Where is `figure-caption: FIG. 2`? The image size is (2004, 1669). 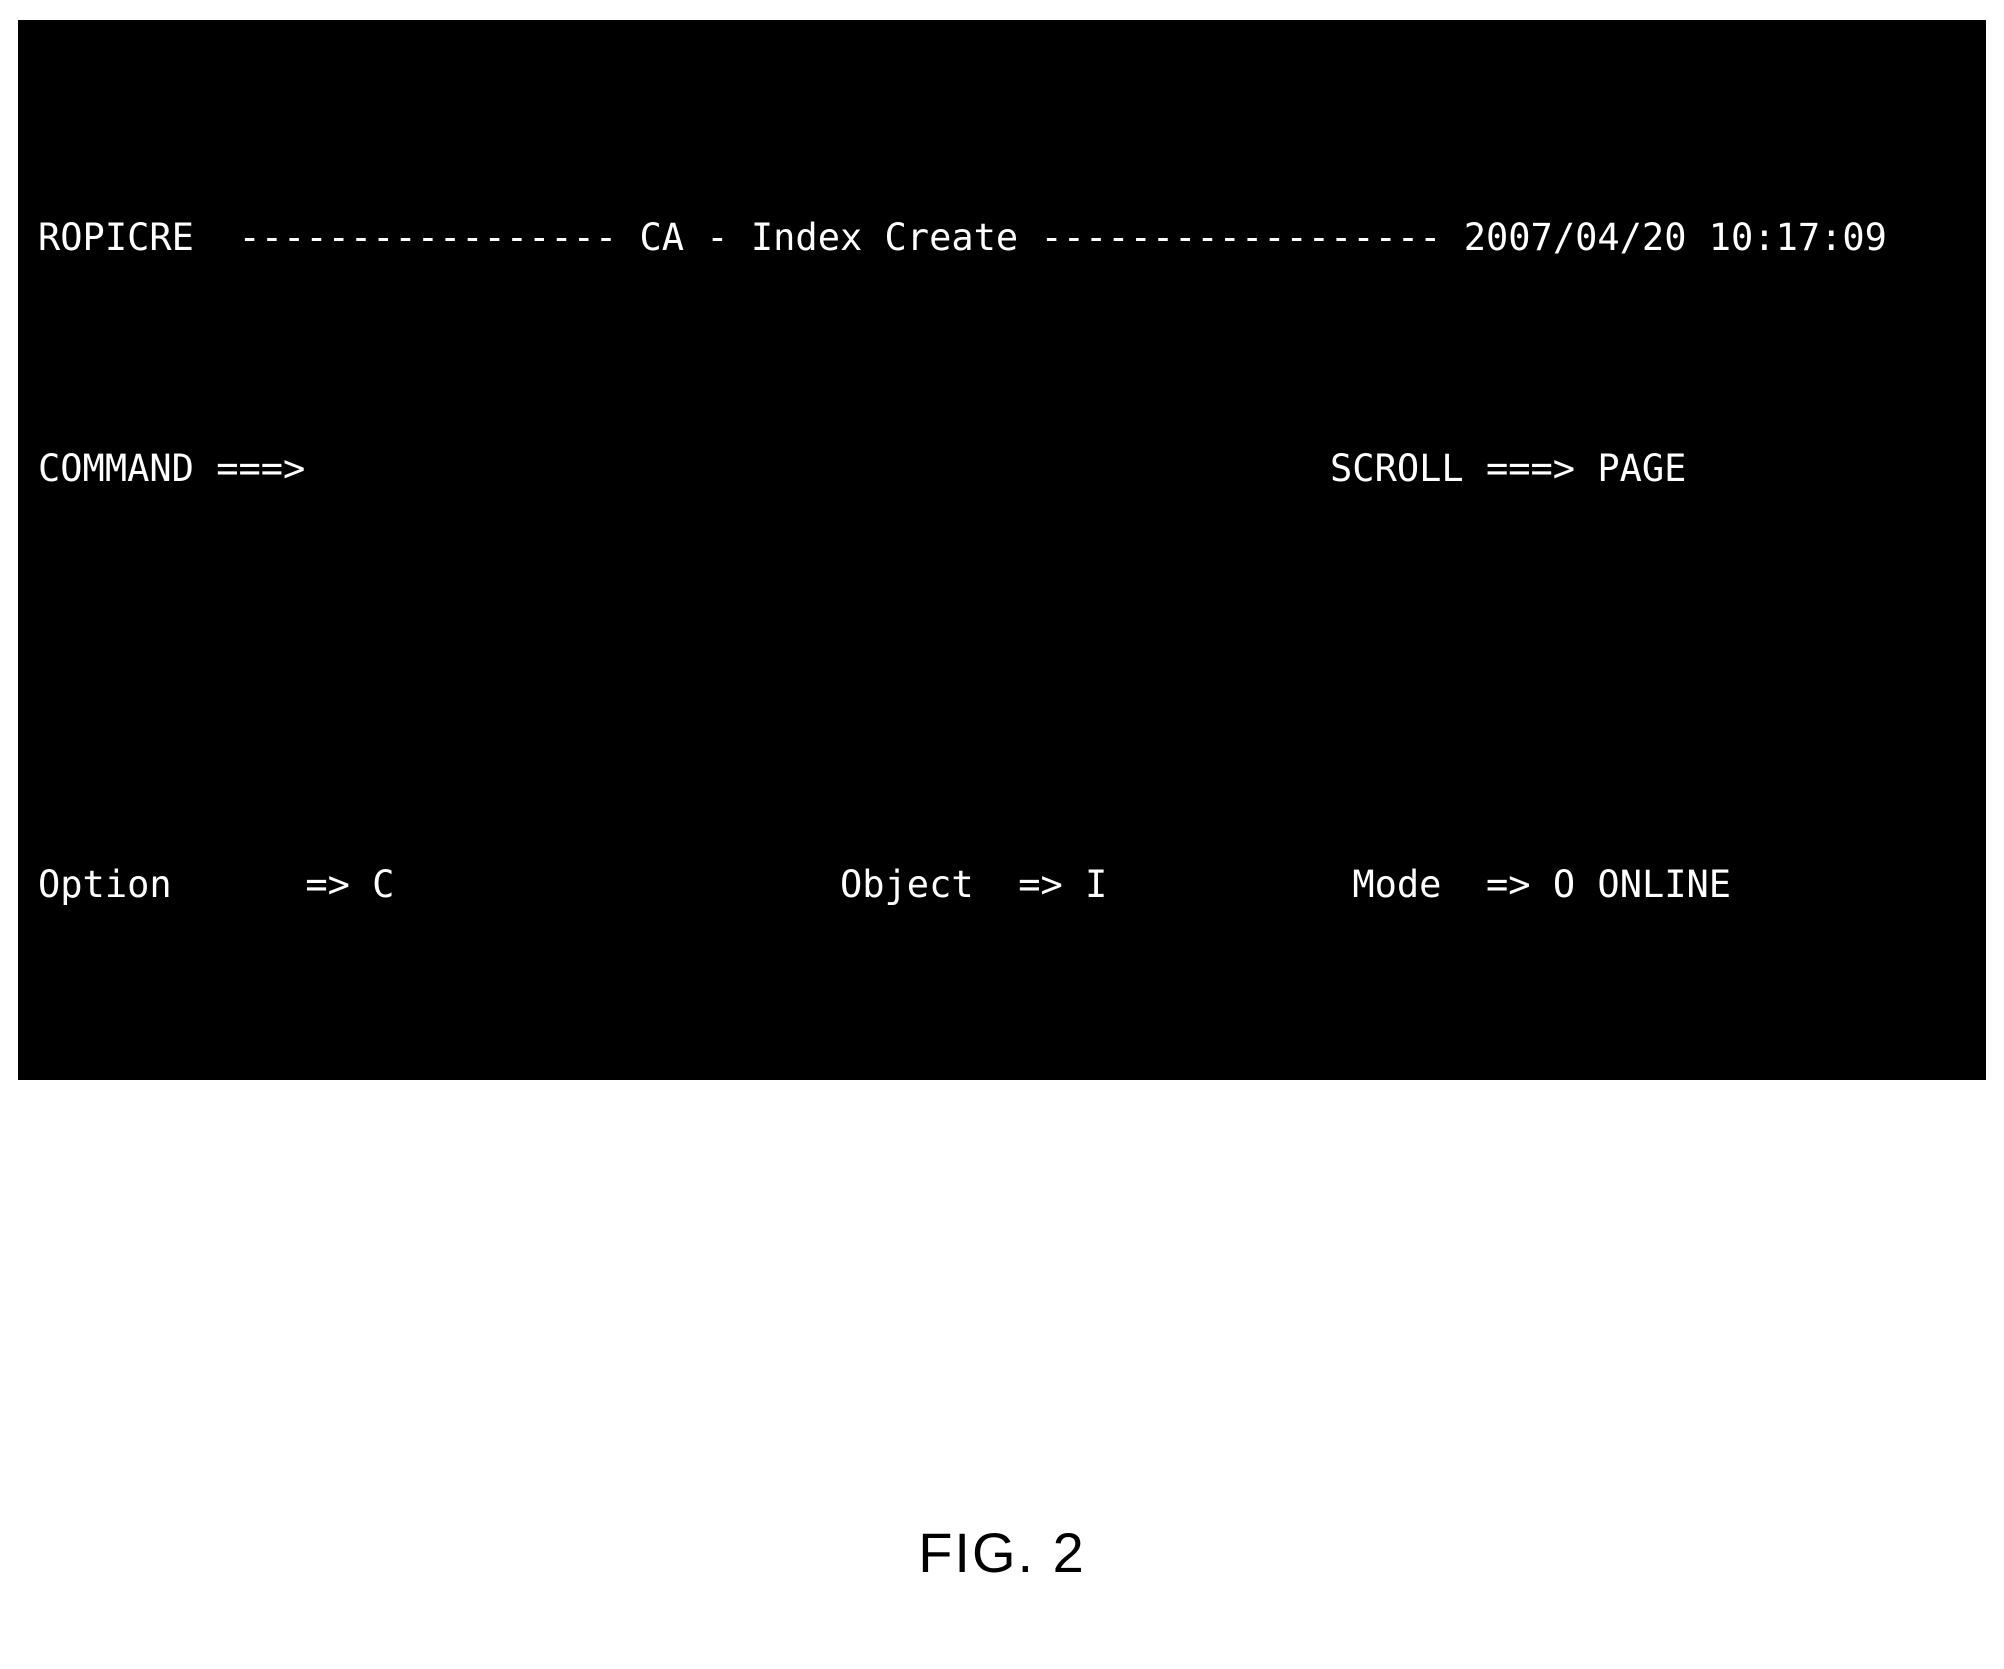
figure-caption: FIG. 2 is located at coordinates (1002, 1552).